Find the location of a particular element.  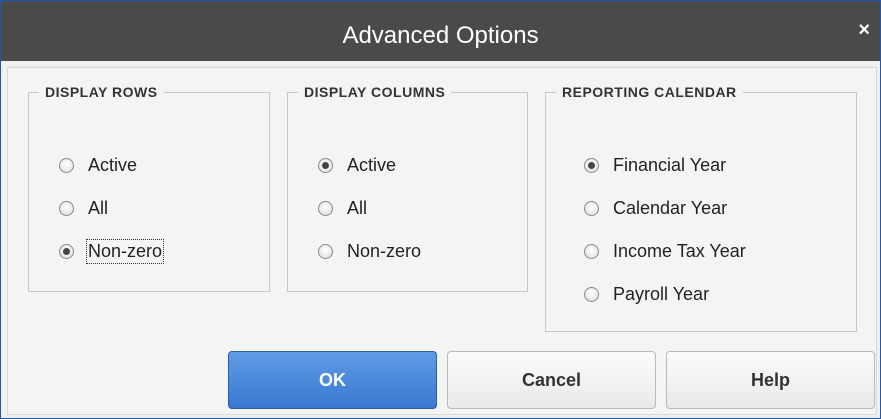

display-rows-group: DISPLAY ROWS Active All Non-zero is located at coordinates (149, 188).